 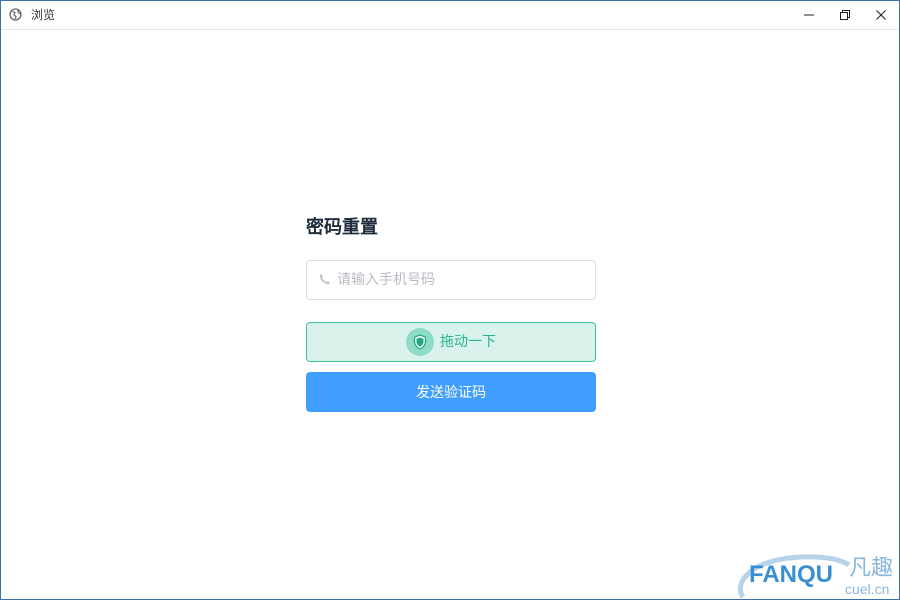 I want to click on send-code-button: 发送验证码, so click(x=451, y=392).